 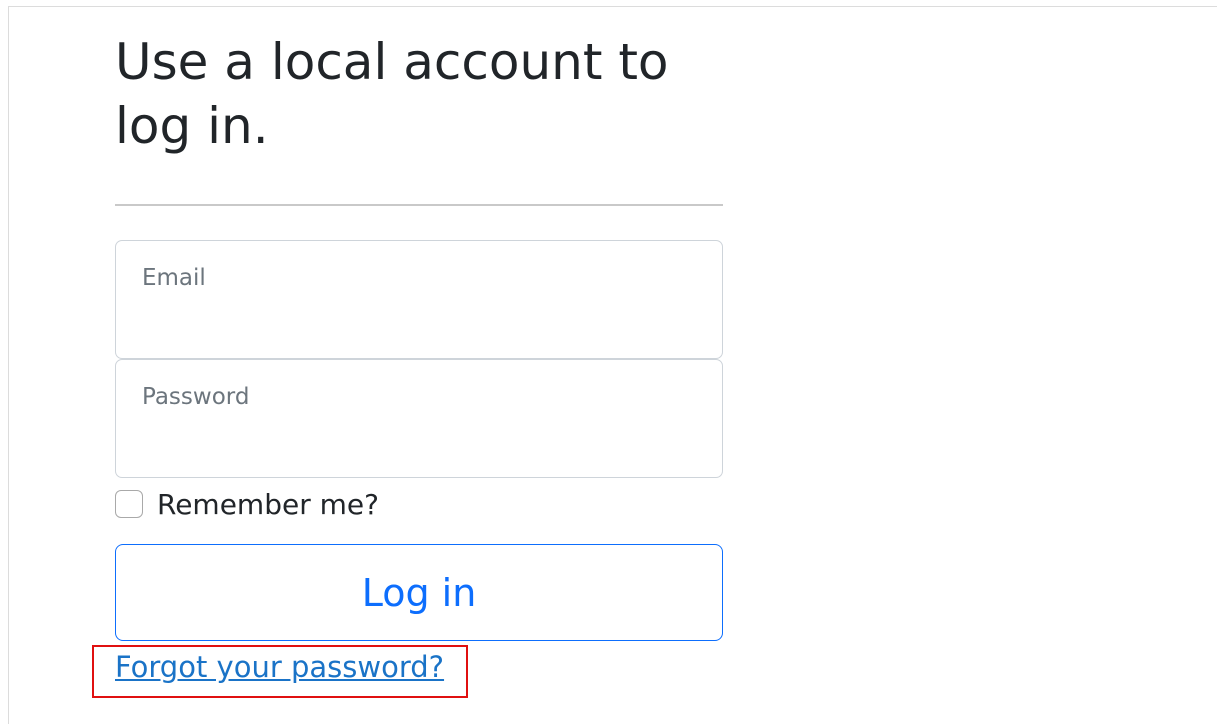 What do you see at coordinates (174, 278) in the screenshot?
I see `email-label: Email` at bounding box center [174, 278].